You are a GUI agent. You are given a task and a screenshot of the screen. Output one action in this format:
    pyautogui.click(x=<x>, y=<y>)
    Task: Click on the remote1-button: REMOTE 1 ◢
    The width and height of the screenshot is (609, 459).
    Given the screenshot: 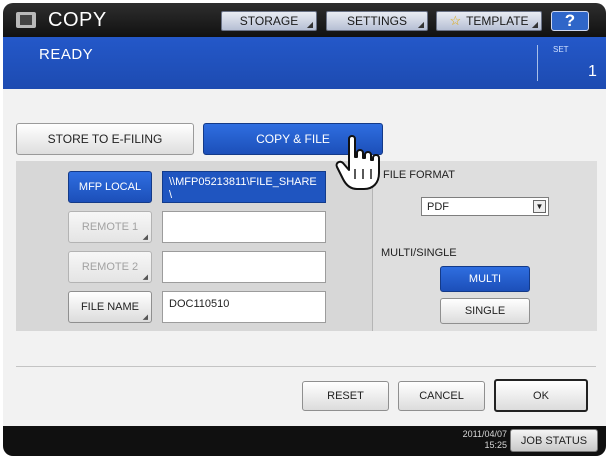 What is the action you would take?
    pyautogui.click(x=110, y=227)
    